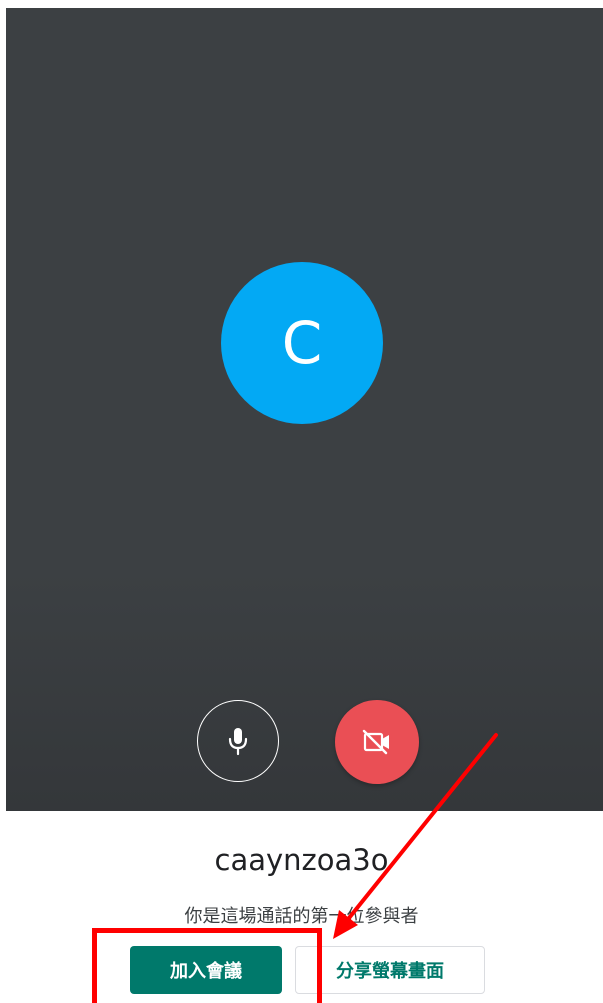 The width and height of the screenshot is (603, 1003). I want to click on microphone-toggle-button, so click(238, 741).